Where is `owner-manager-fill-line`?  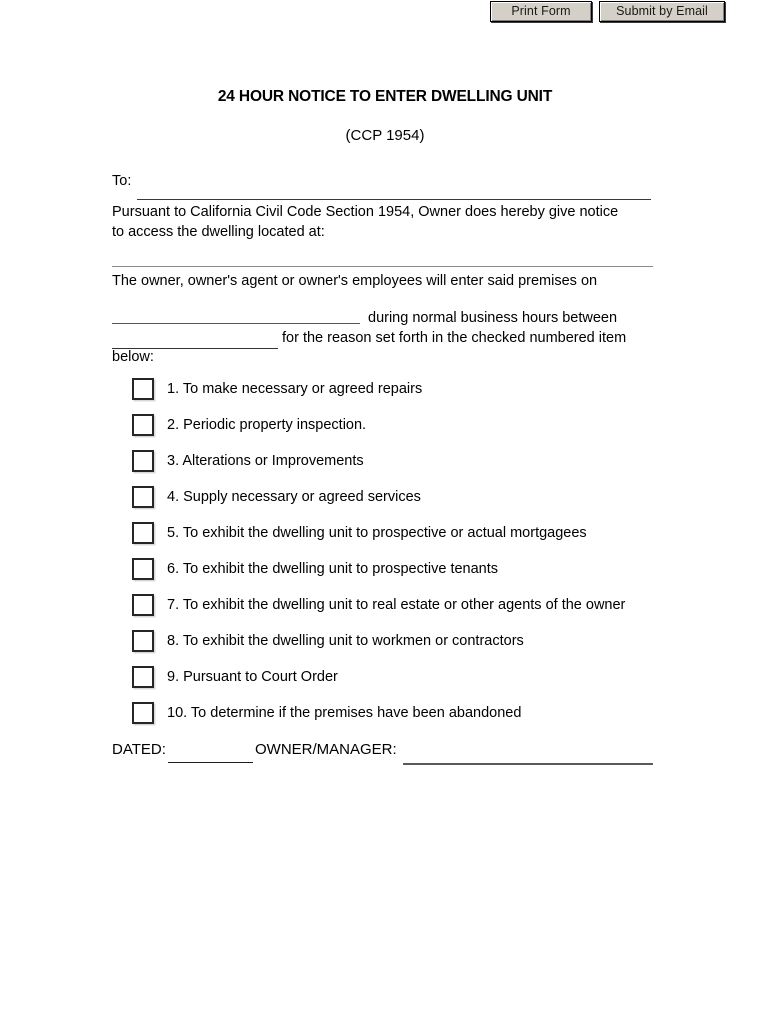
owner-manager-fill-line is located at coordinates (528, 764).